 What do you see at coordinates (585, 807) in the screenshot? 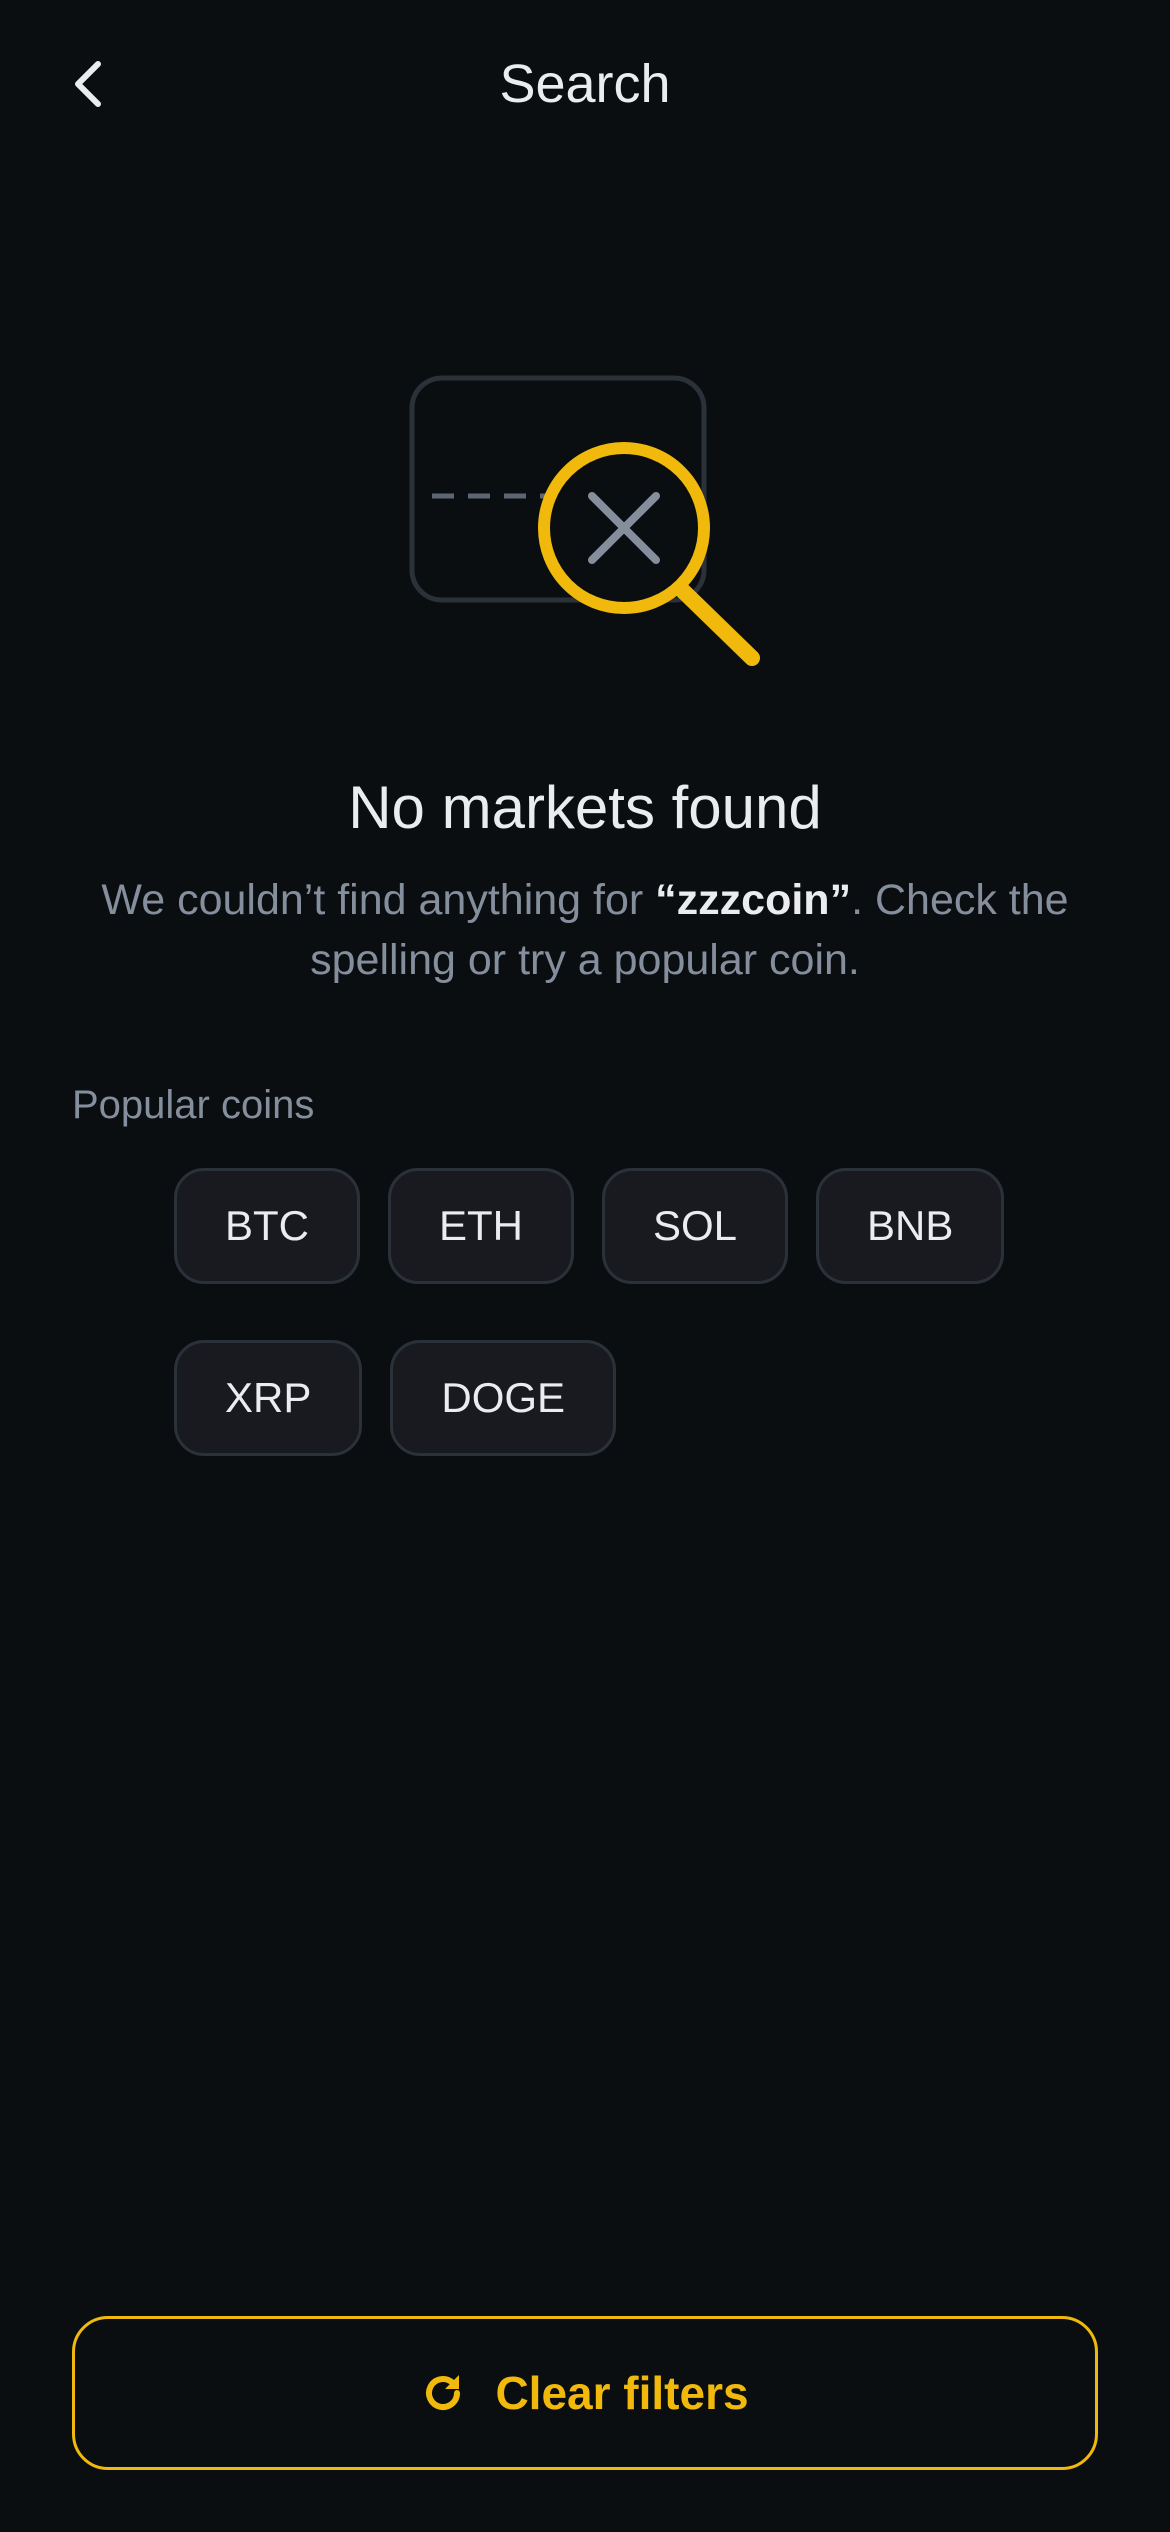
I see `empty-state-title: No markets found` at bounding box center [585, 807].